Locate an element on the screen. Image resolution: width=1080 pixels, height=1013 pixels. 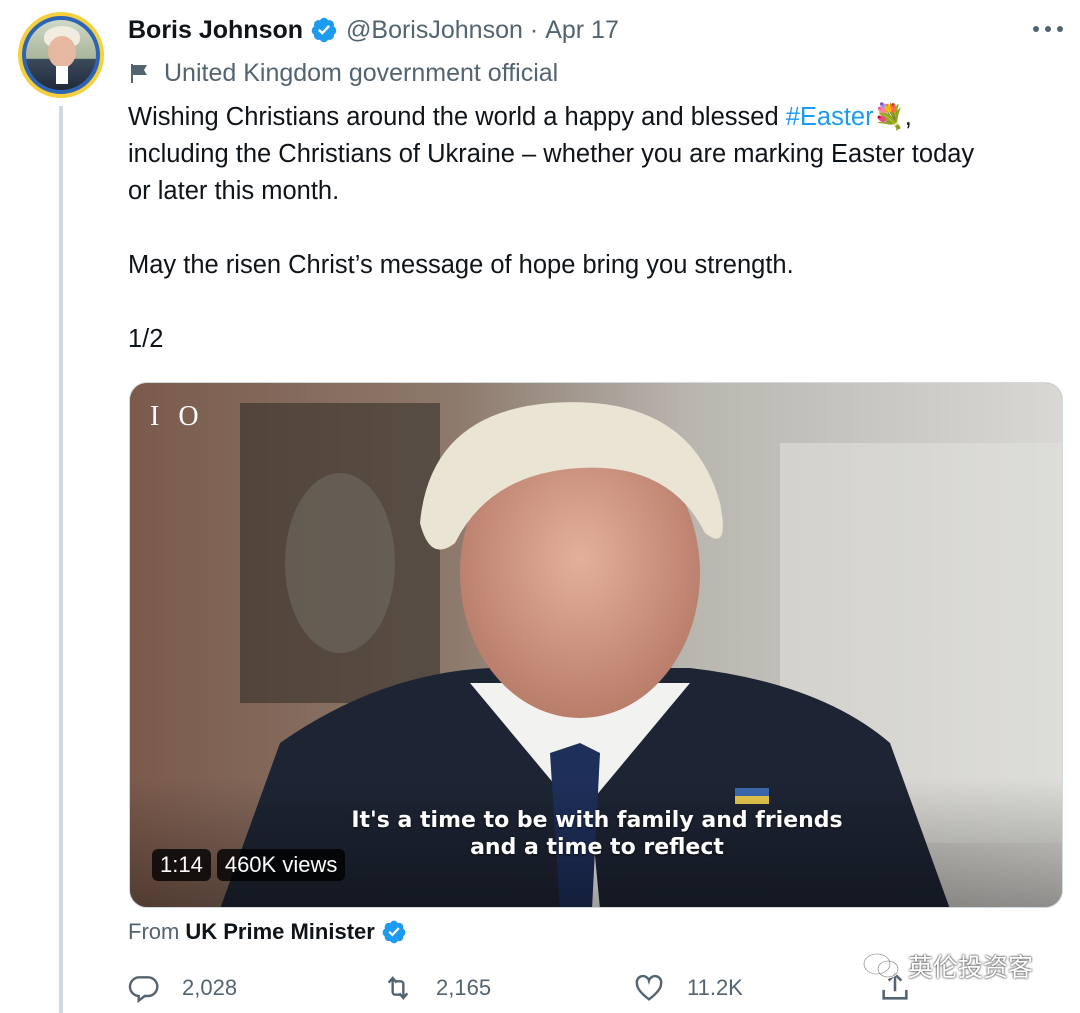
like-icon is located at coordinates (649, 987).